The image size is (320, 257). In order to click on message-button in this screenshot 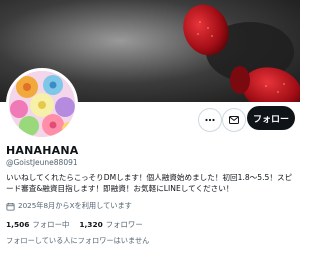, I will do `click(234, 120)`.